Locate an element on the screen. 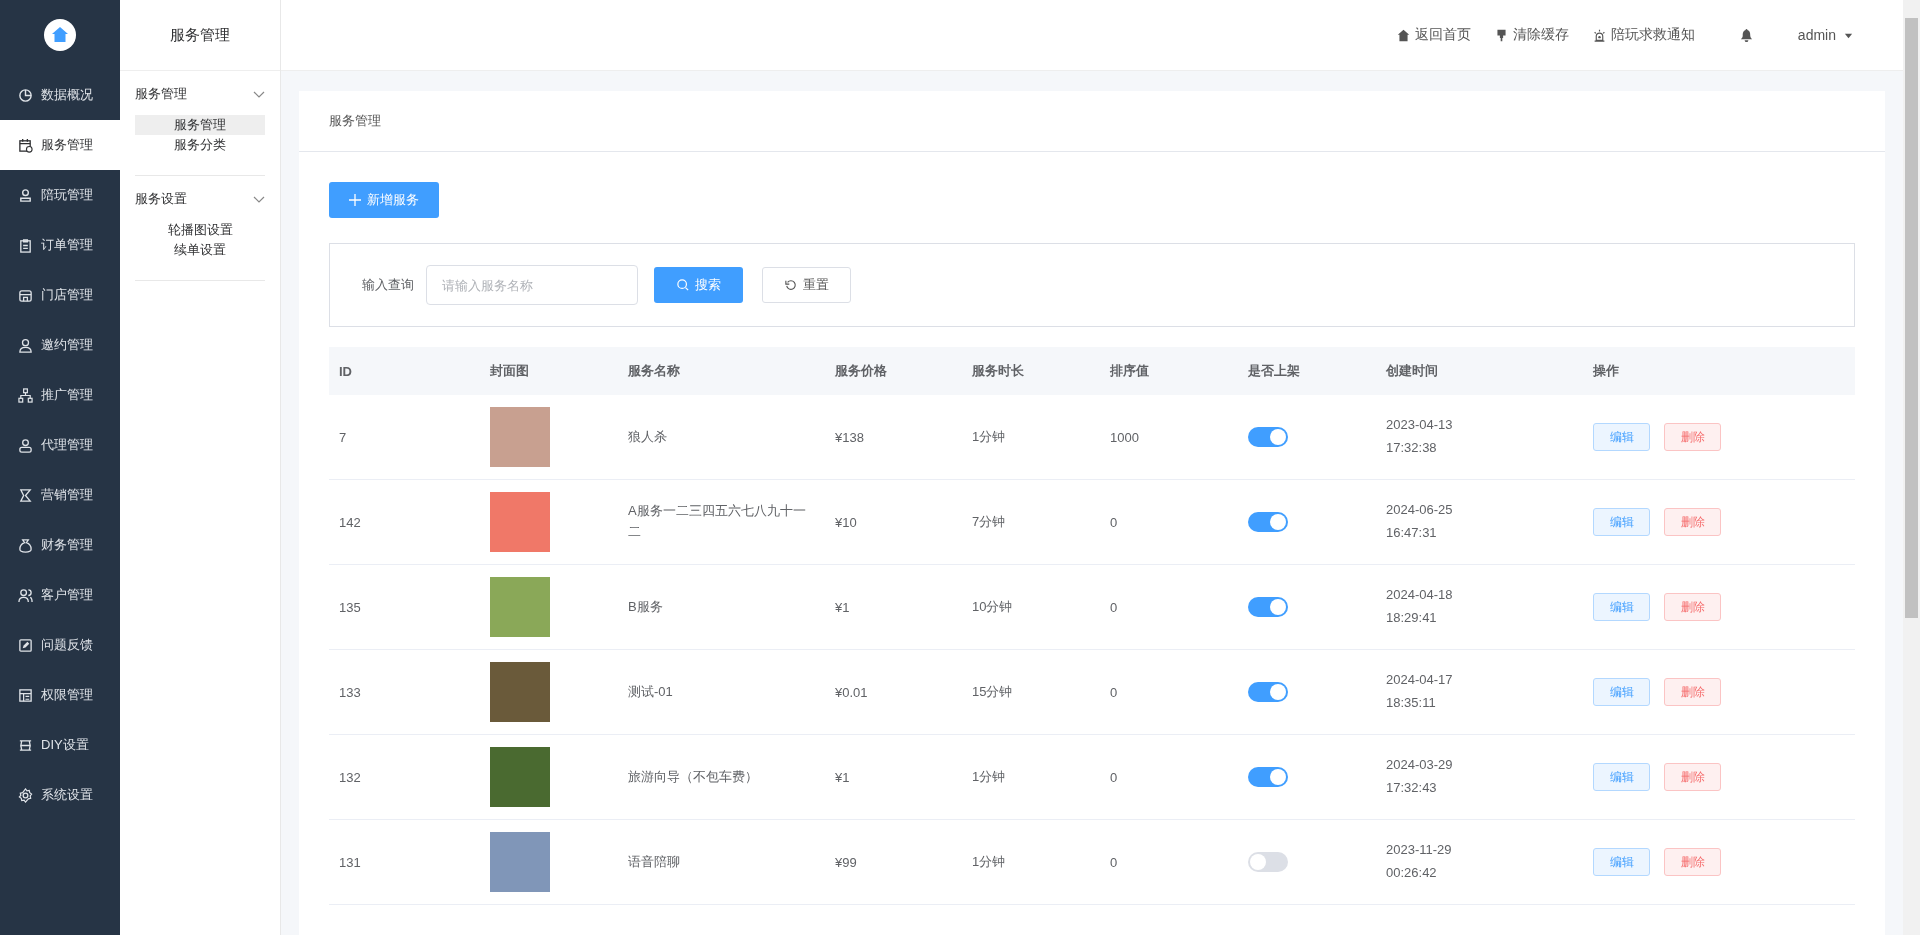 This screenshot has width=1920, height=935. service-name: B服务 is located at coordinates (646, 606).